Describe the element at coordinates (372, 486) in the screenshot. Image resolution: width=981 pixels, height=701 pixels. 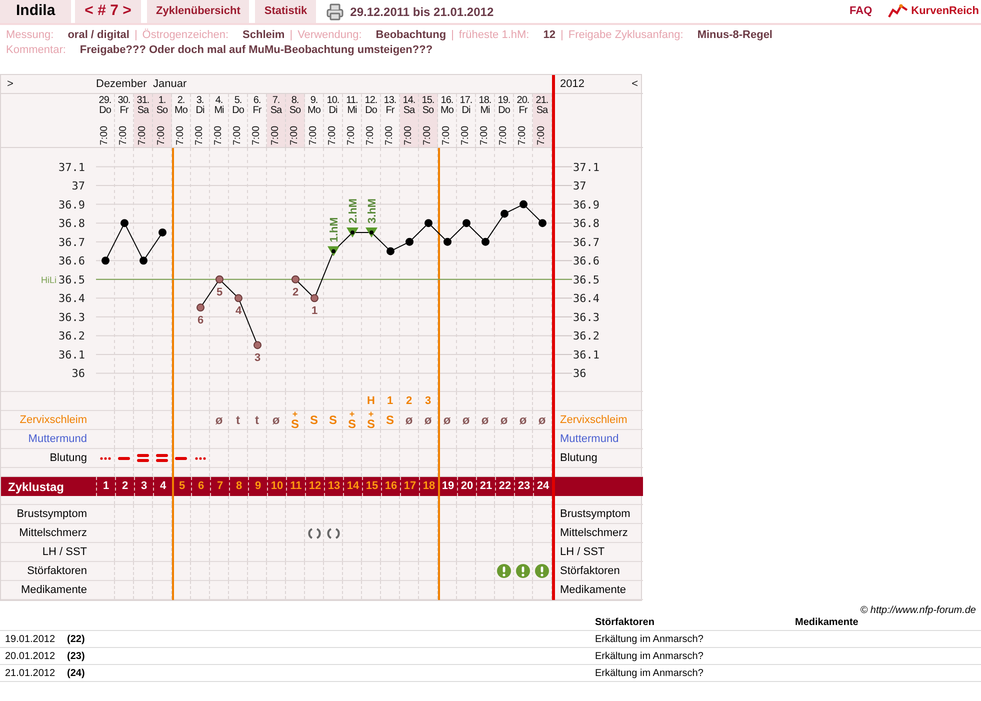
I see `cycle-day-number: 15` at that location.